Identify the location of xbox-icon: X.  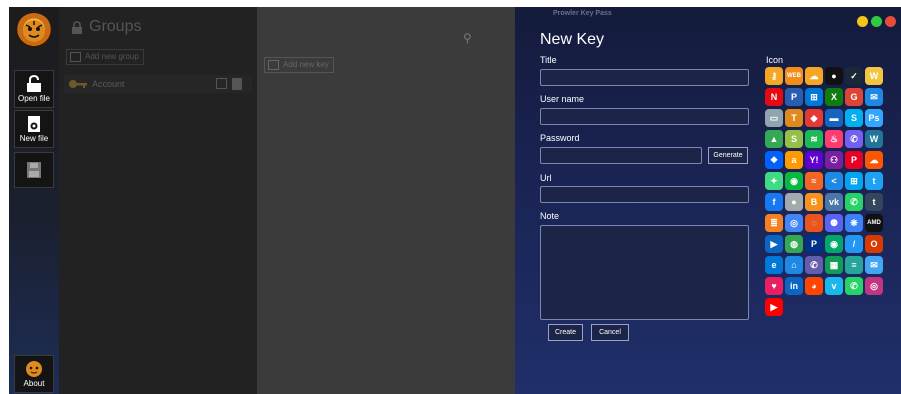
(834, 97).